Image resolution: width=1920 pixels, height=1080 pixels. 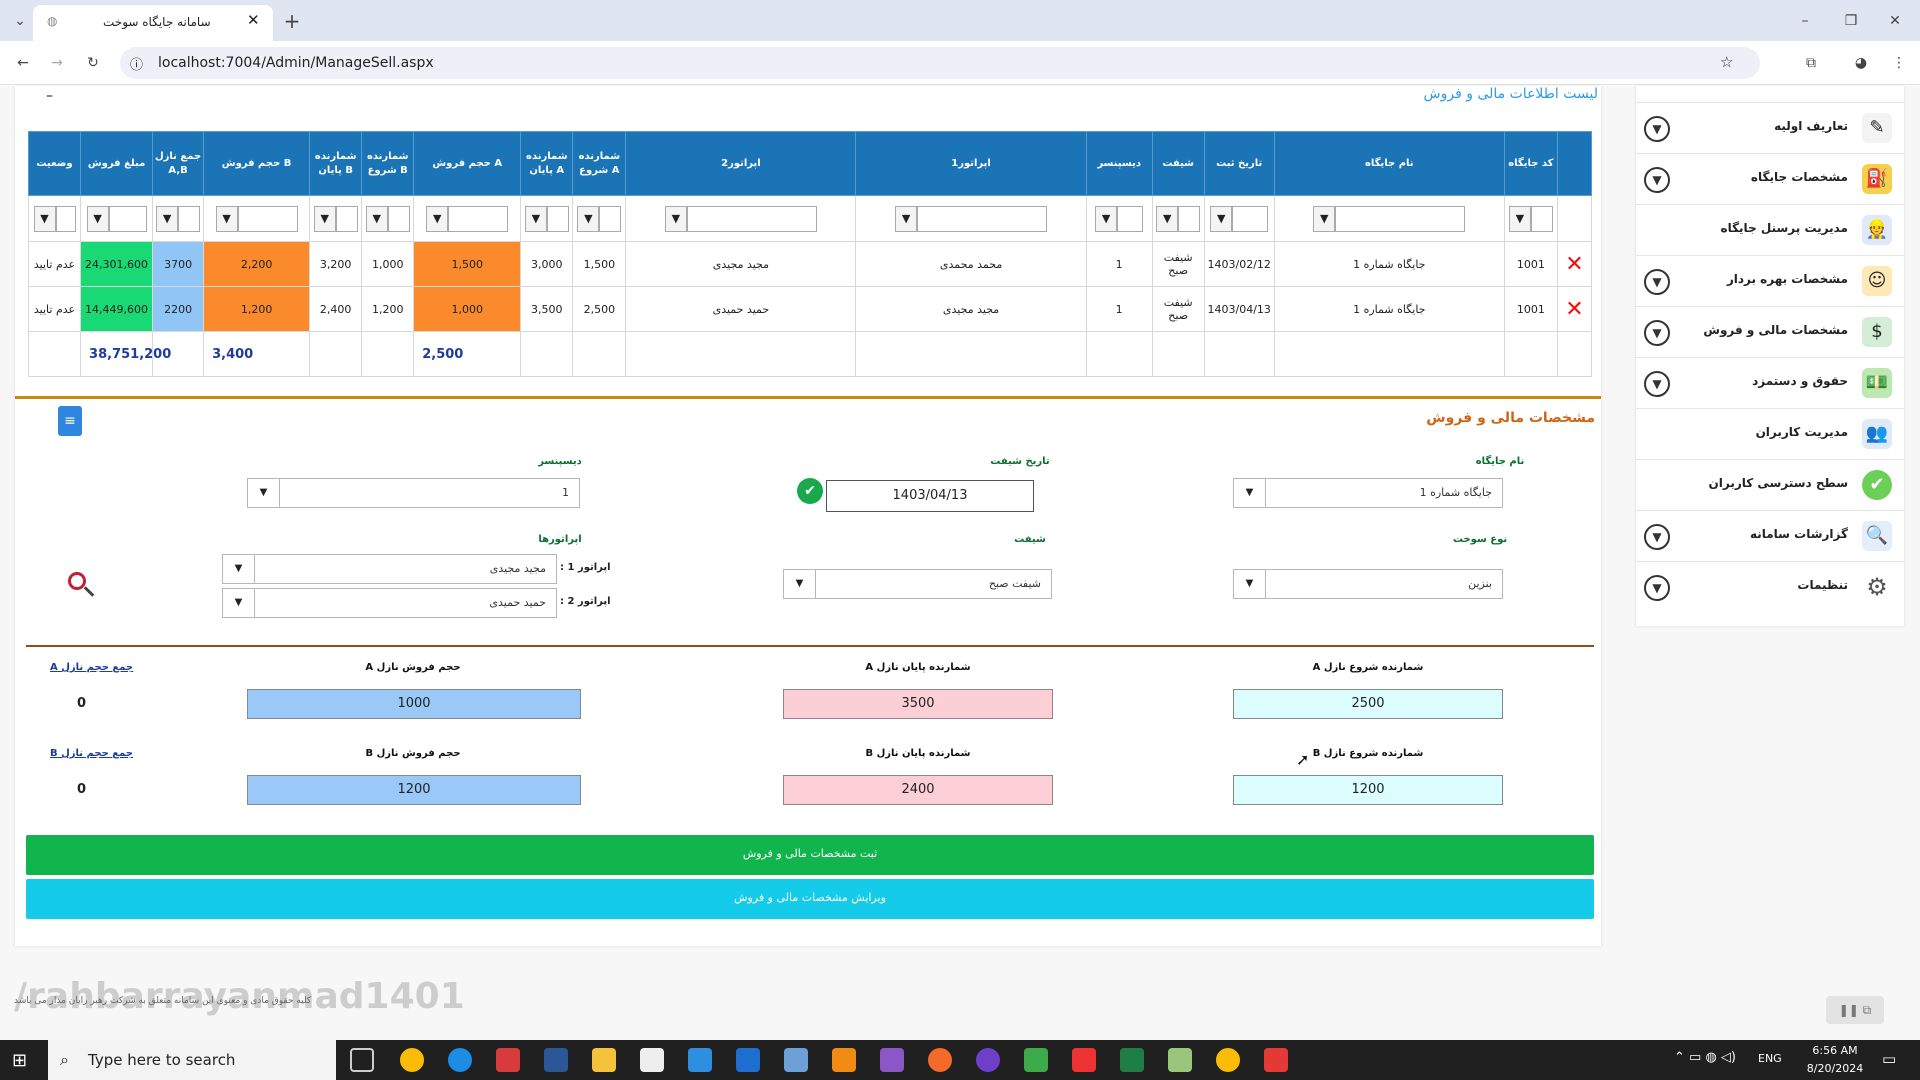 I want to click on sidebar-item-settings: ⚙ تنظیمات ▼, so click(x=1770, y=587).